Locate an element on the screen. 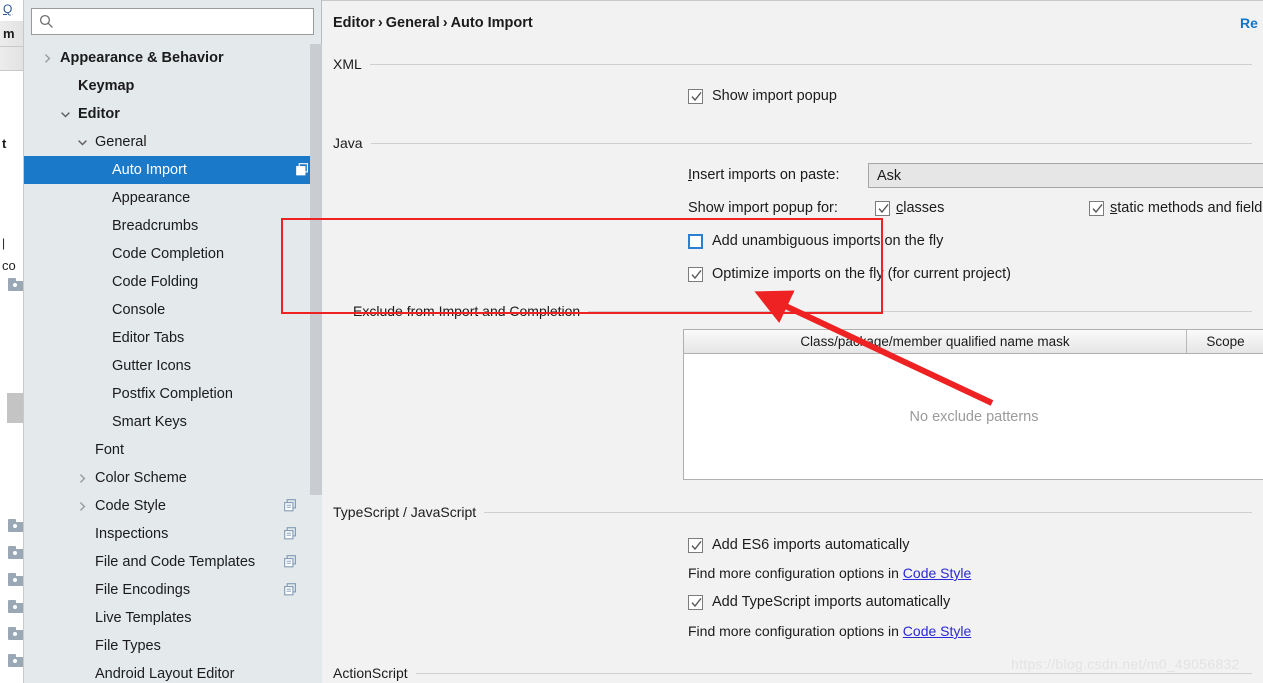 This screenshot has height=683, width=1263. sidebar-item-label: Editor is located at coordinates (99, 114).